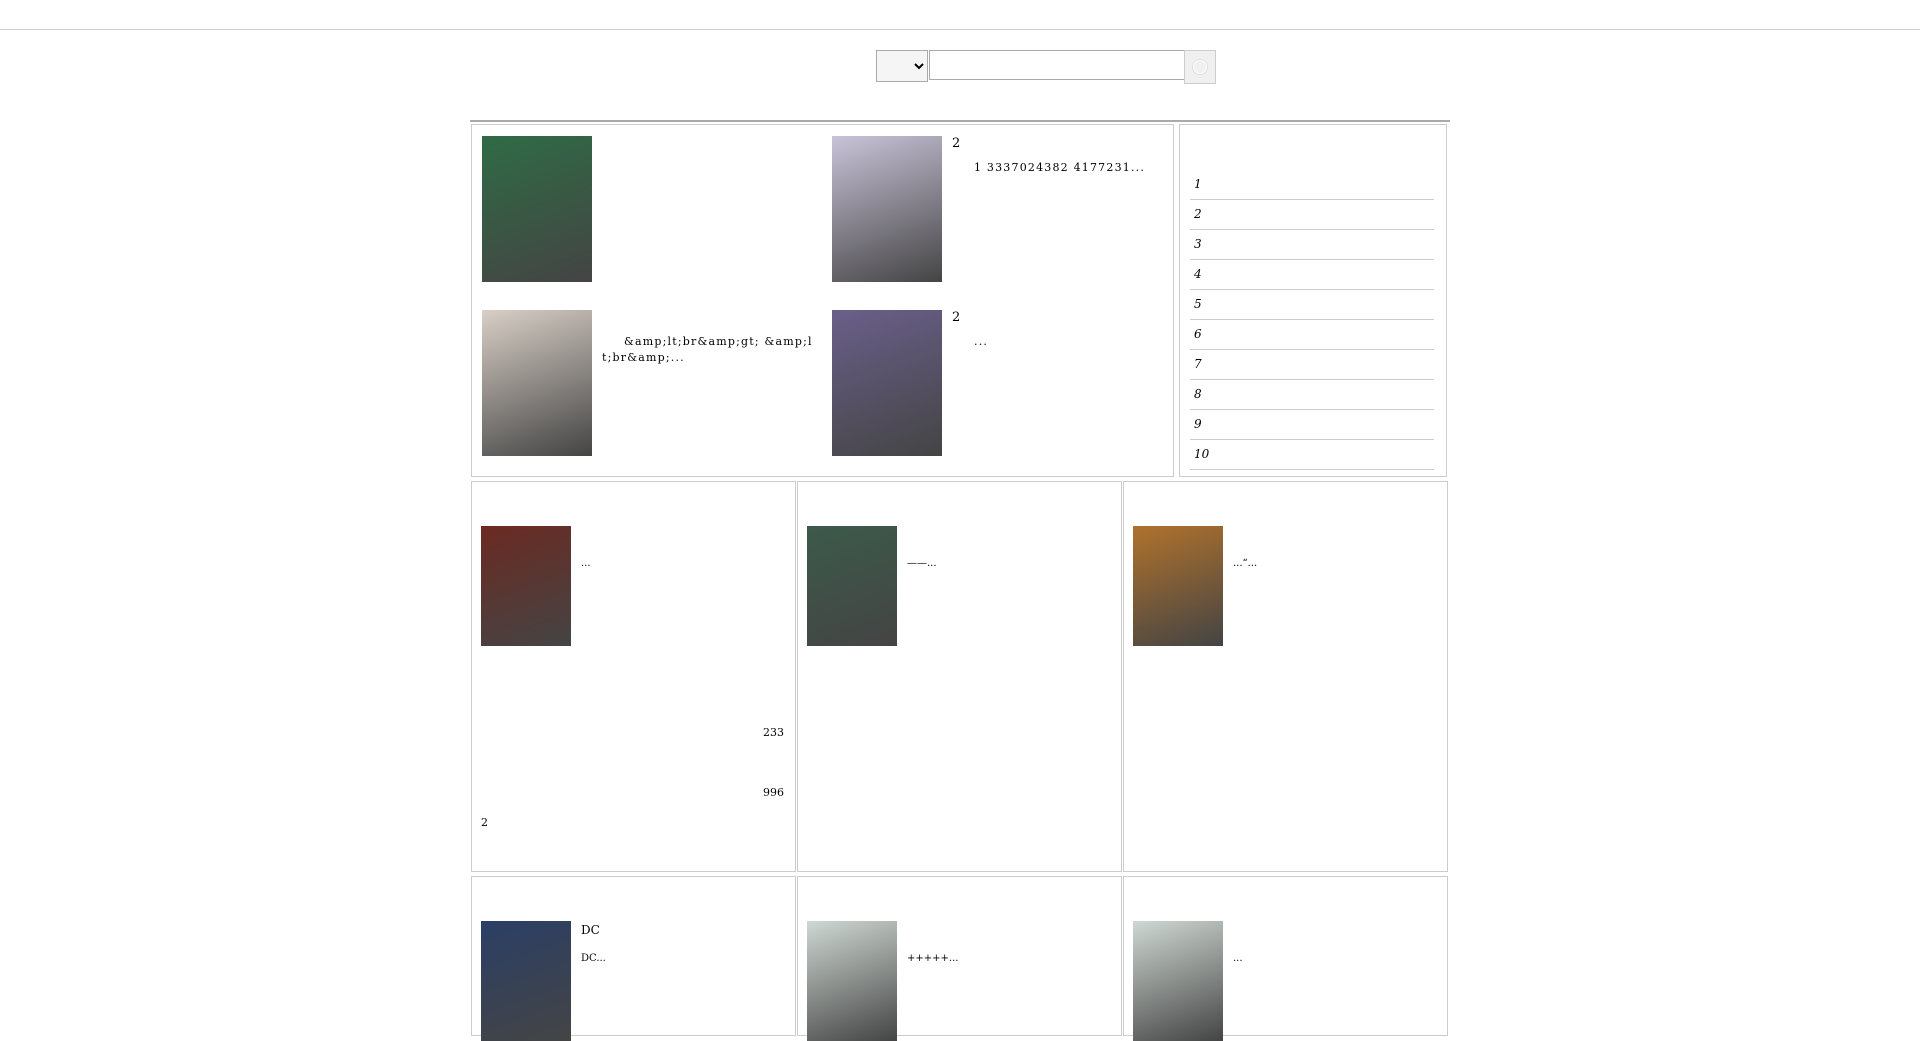 This screenshot has width=1920, height=1041. What do you see at coordinates (1198, 424) in the screenshot?
I see `rank-number: 9` at bounding box center [1198, 424].